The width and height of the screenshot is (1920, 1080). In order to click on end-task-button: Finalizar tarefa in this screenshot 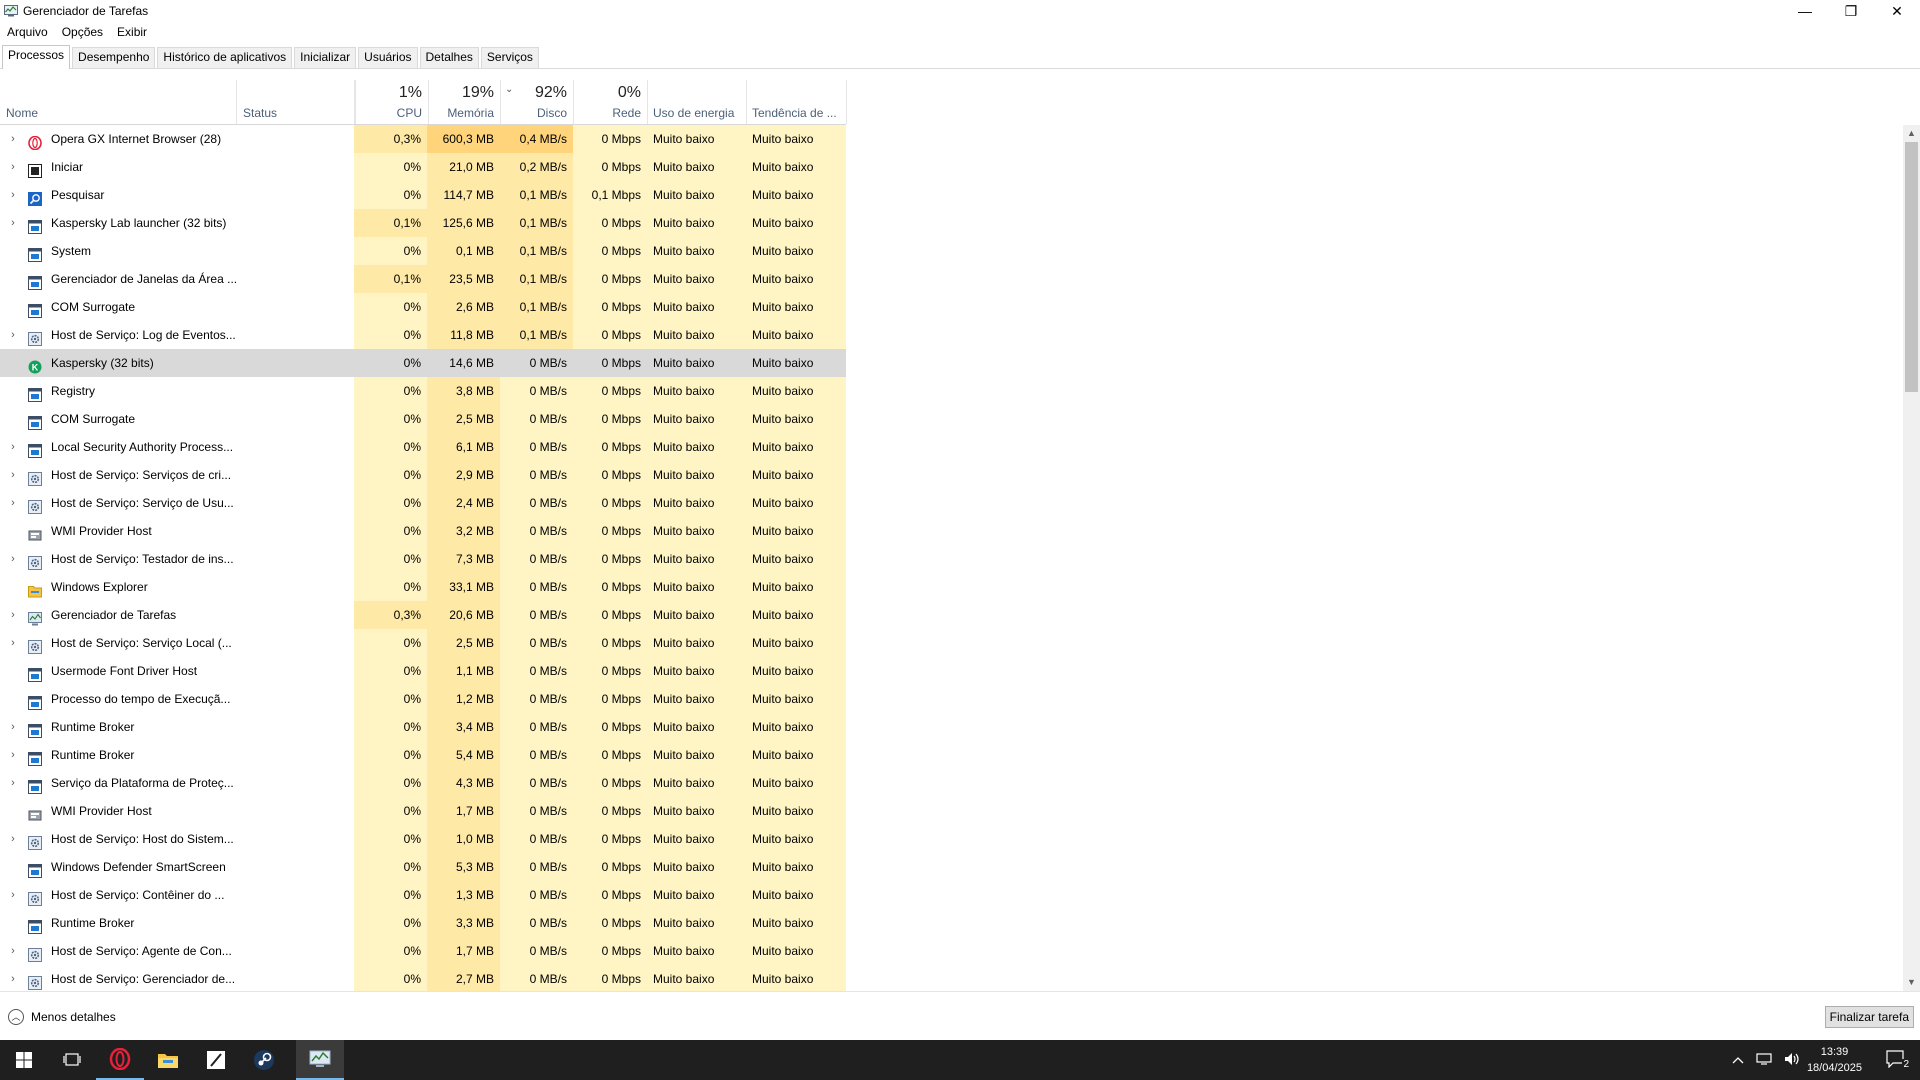, I will do `click(1869, 1017)`.